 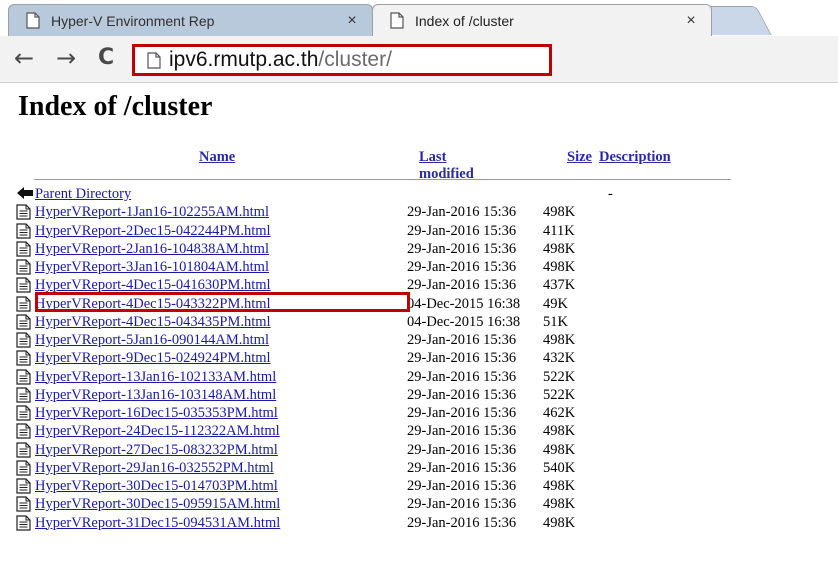 I want to click on file-link: HyperVReport-1Jan16-102255AM.html, so click(x=152, y=212).